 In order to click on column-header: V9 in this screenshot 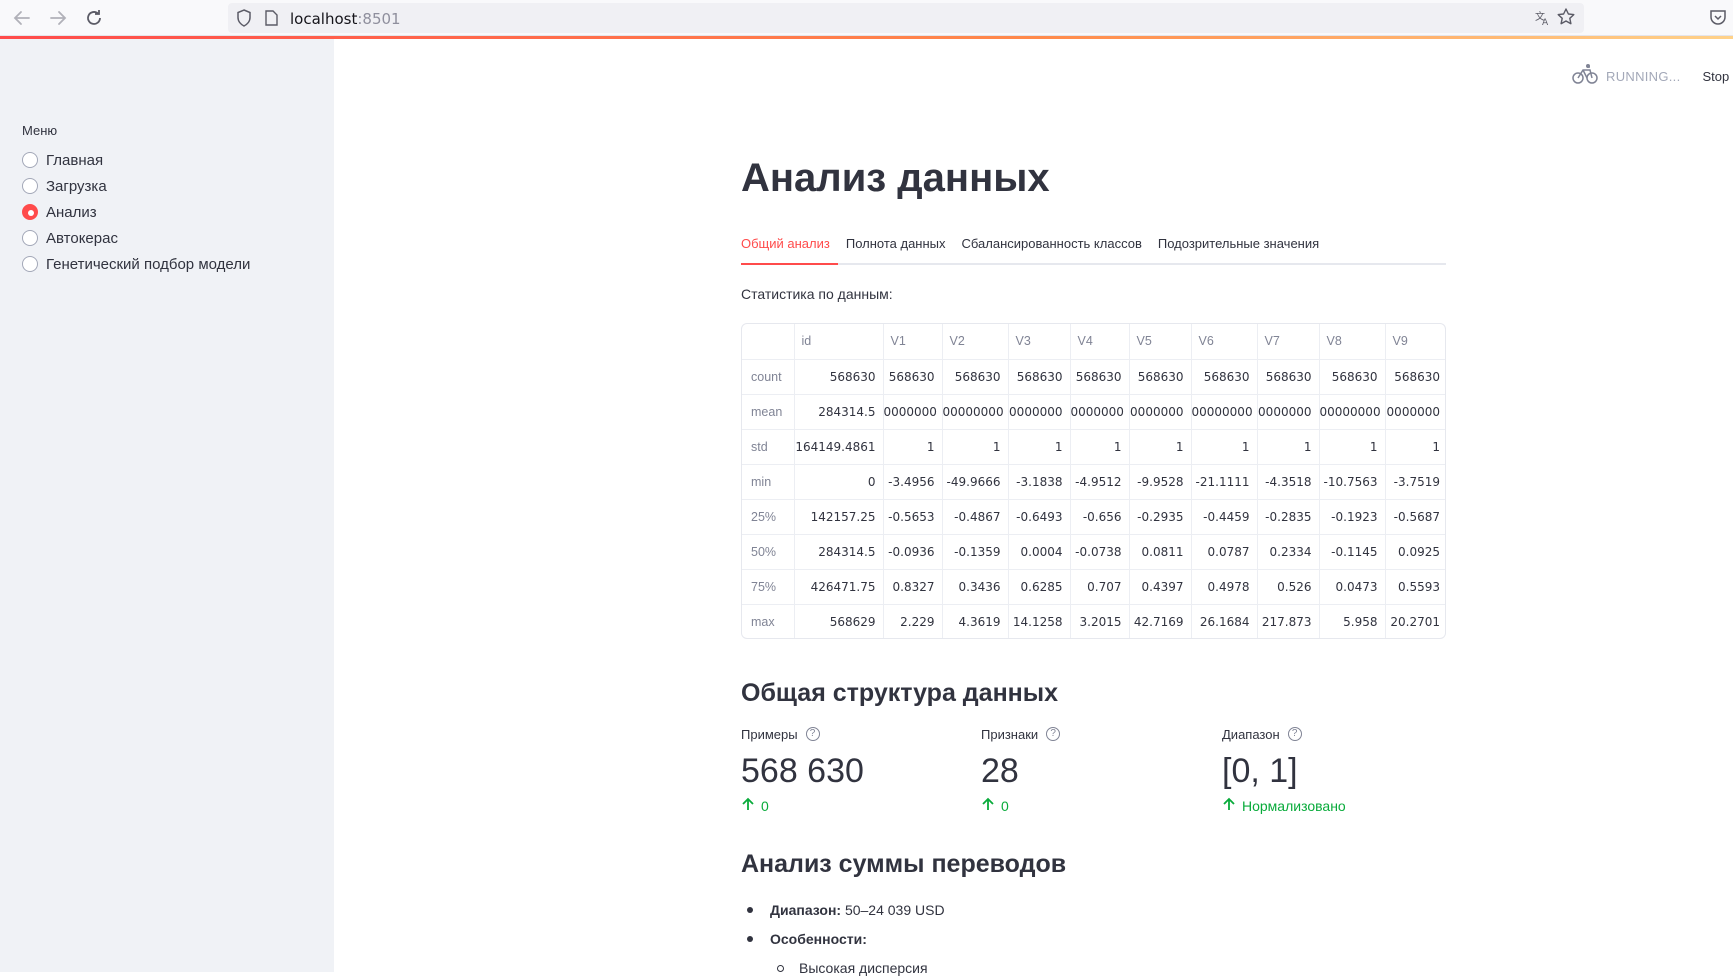, I will do `click(1415, 342)`.